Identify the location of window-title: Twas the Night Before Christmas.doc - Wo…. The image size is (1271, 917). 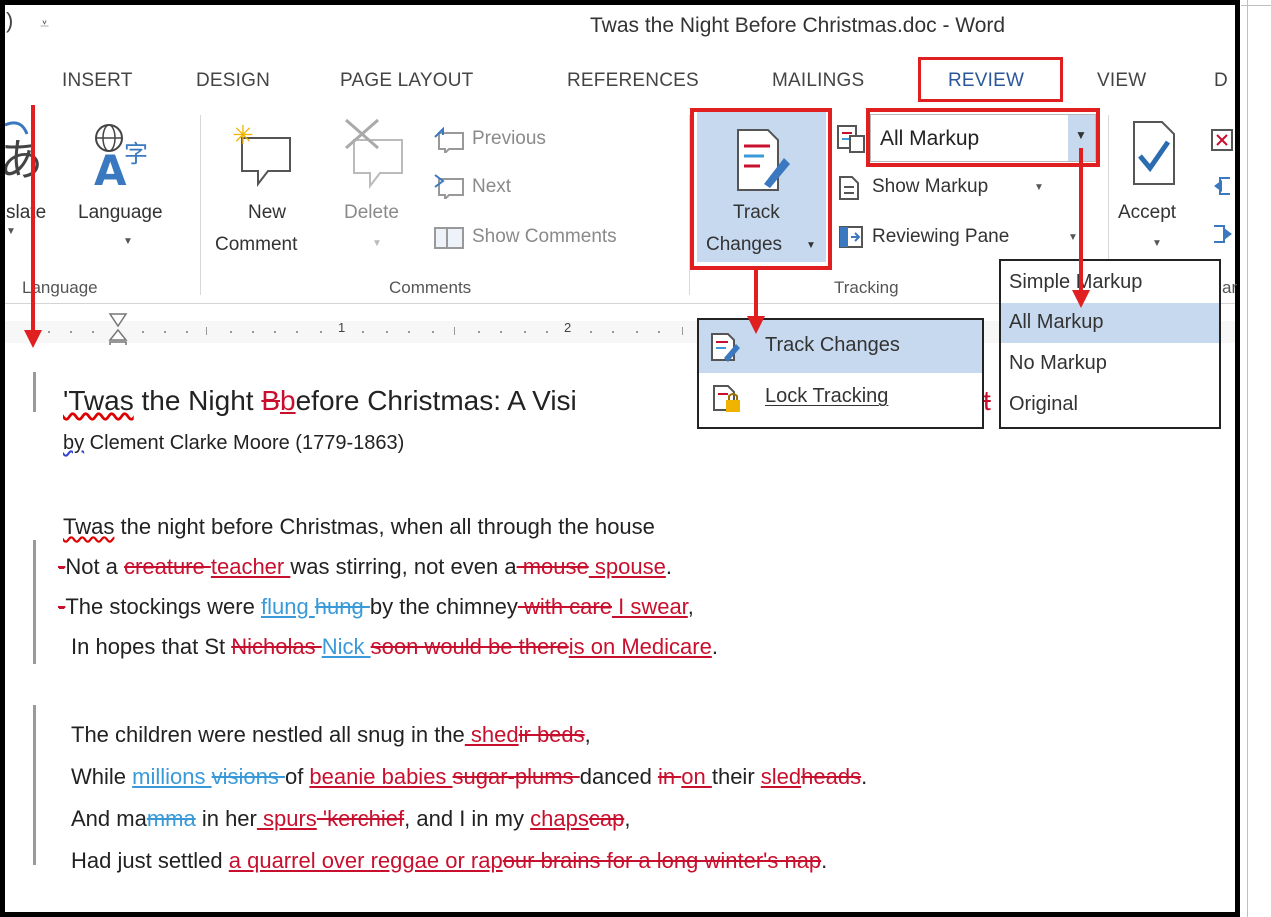
(798, 25).